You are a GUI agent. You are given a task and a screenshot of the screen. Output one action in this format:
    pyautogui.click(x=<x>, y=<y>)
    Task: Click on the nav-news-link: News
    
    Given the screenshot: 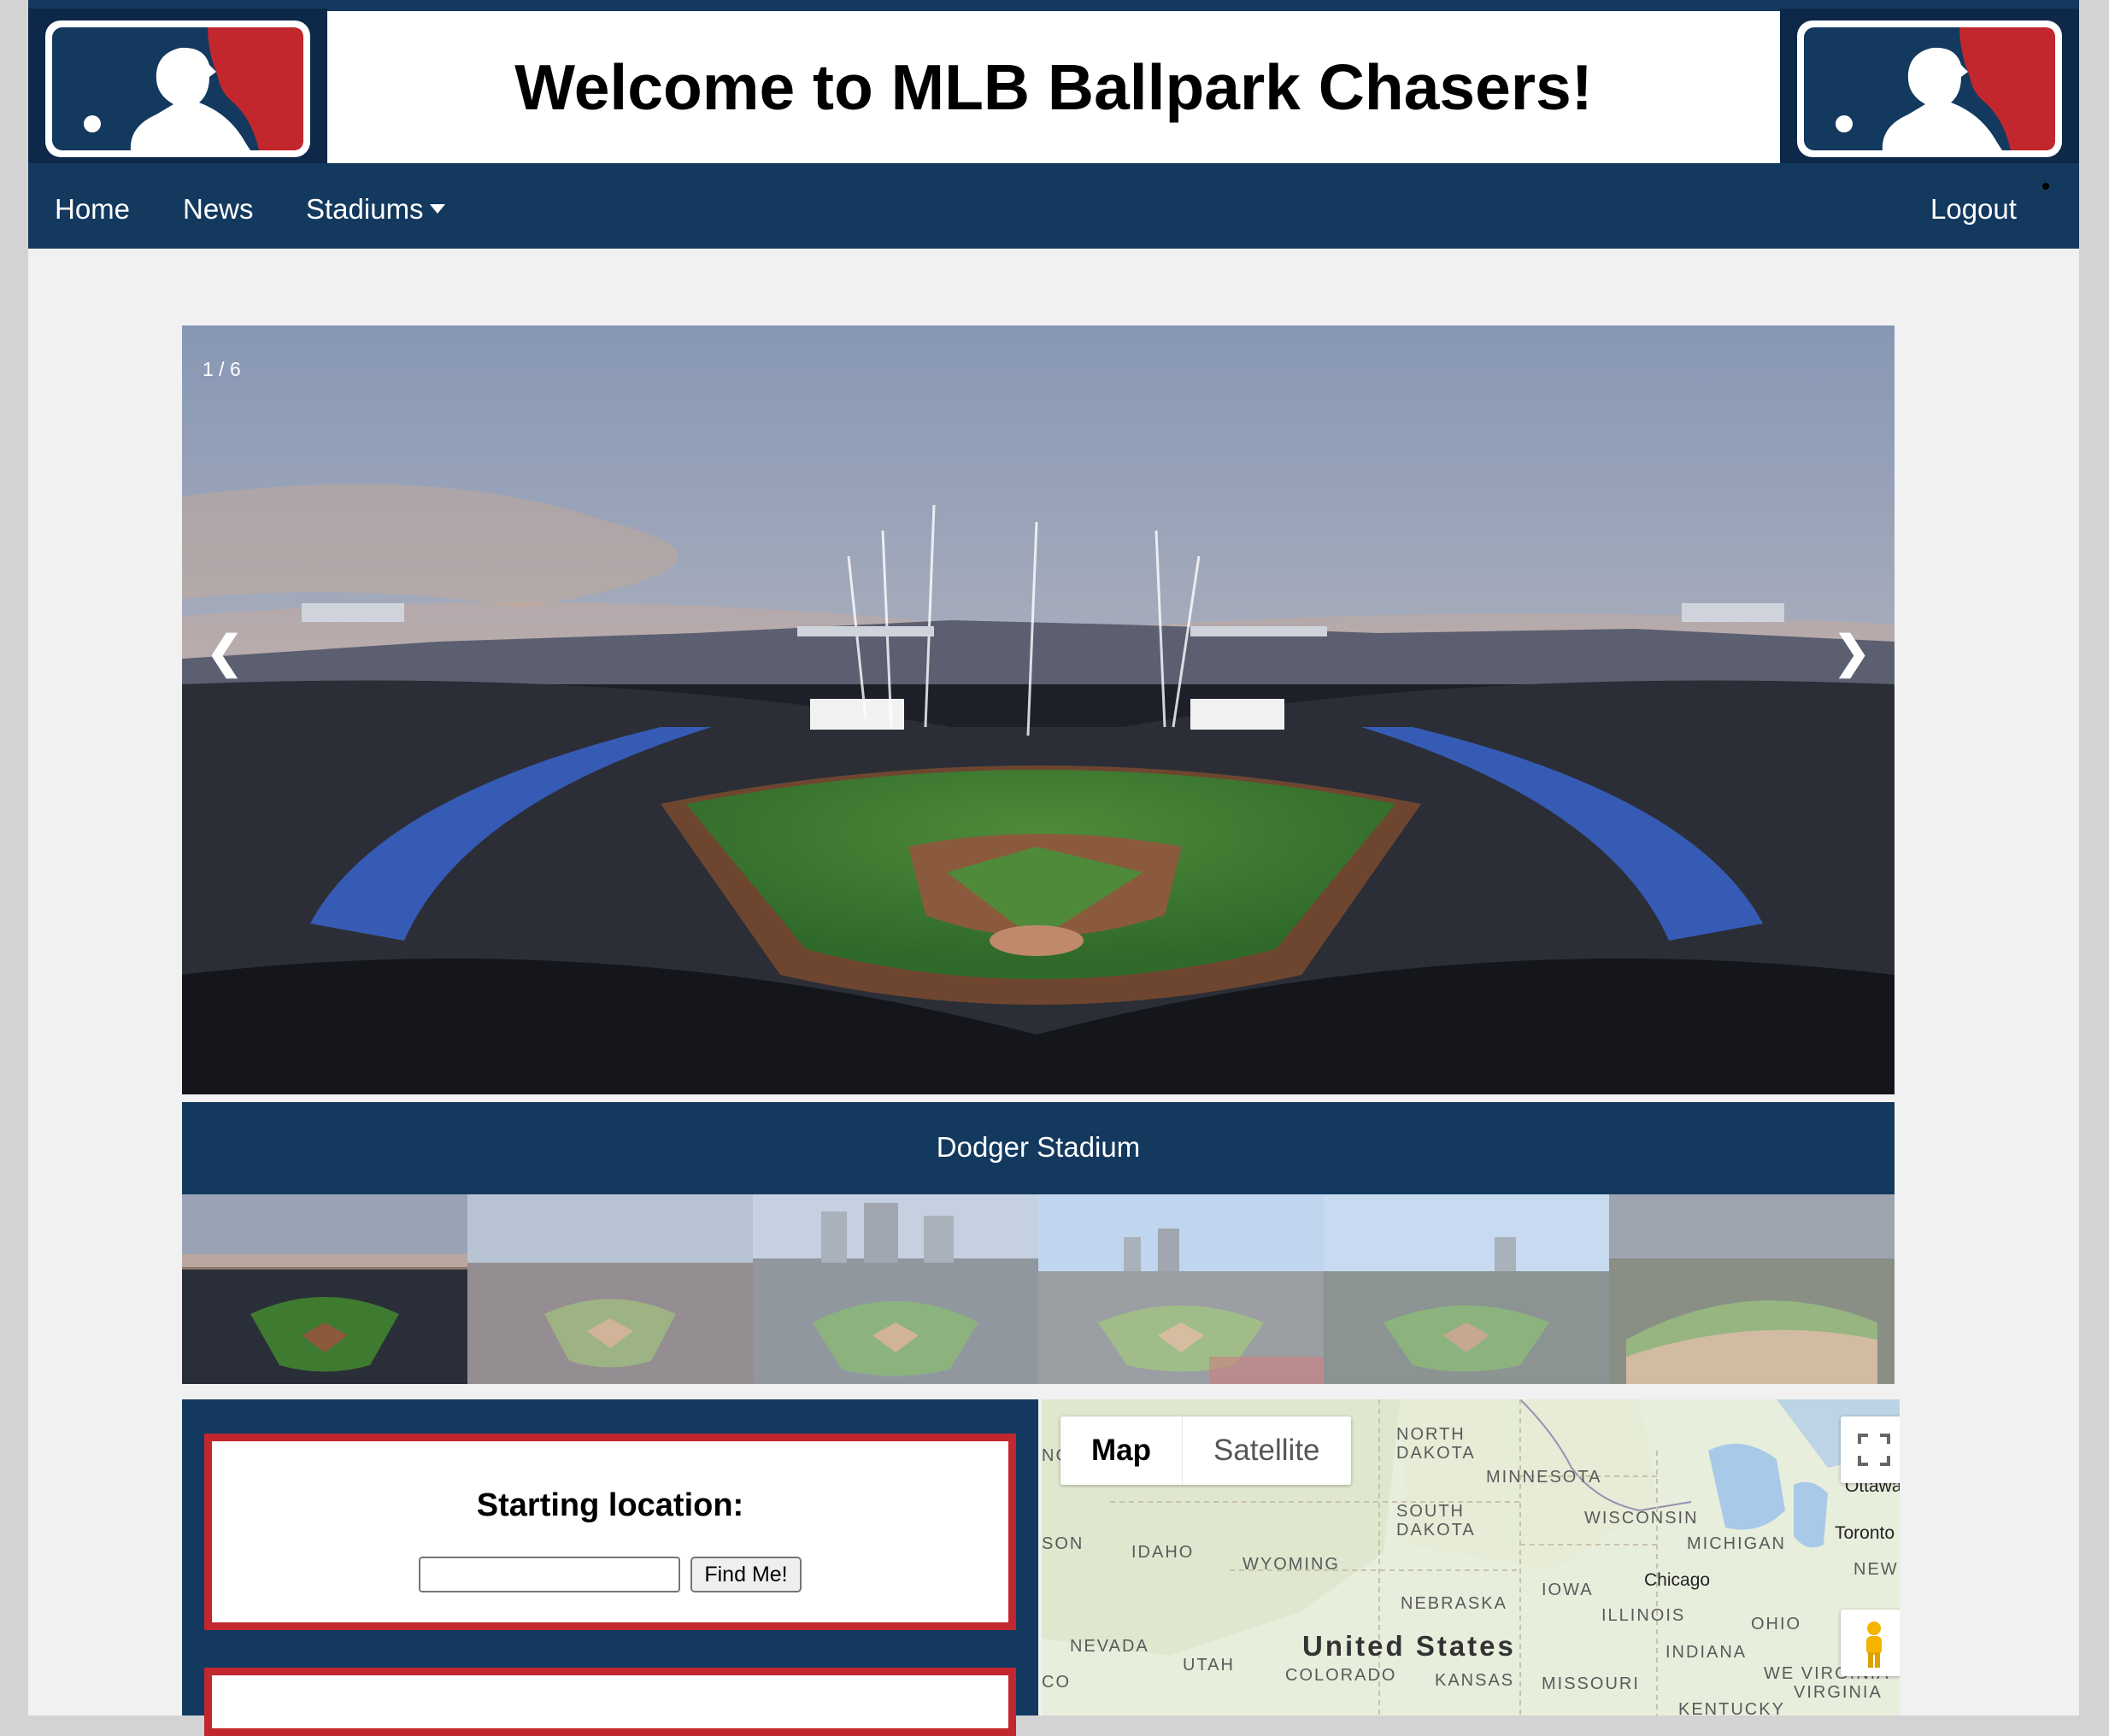 What is the action you would take?
    pyautogui.click(x=218, y=206)
    